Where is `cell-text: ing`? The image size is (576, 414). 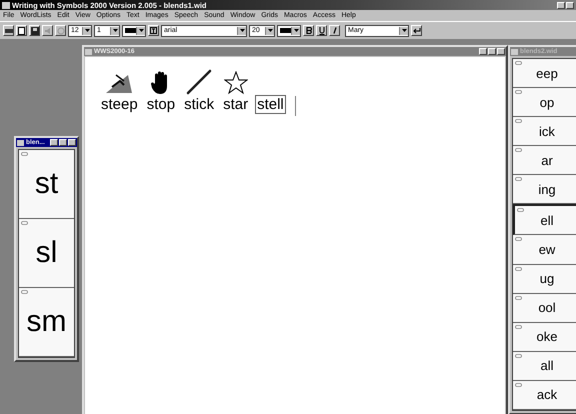
cell-text: ing is located at coordinates (547, 189).